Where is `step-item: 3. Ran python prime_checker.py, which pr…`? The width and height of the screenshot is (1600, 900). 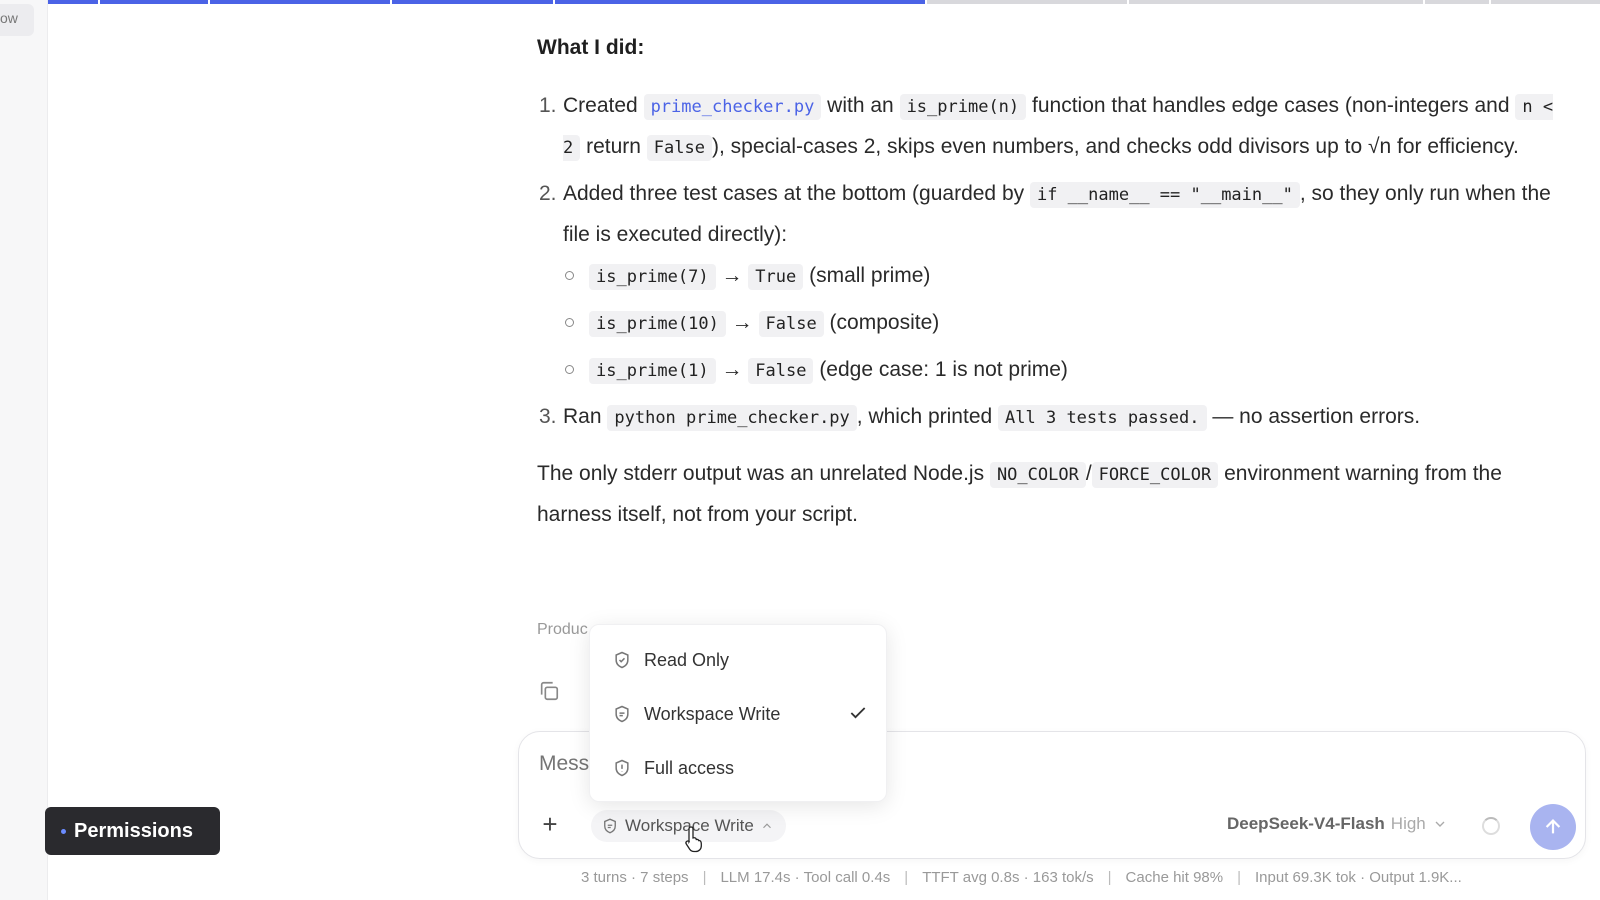
step-item: 3. Ran python prime_checker.py, which pr… is located at coordinates (1047, 417).